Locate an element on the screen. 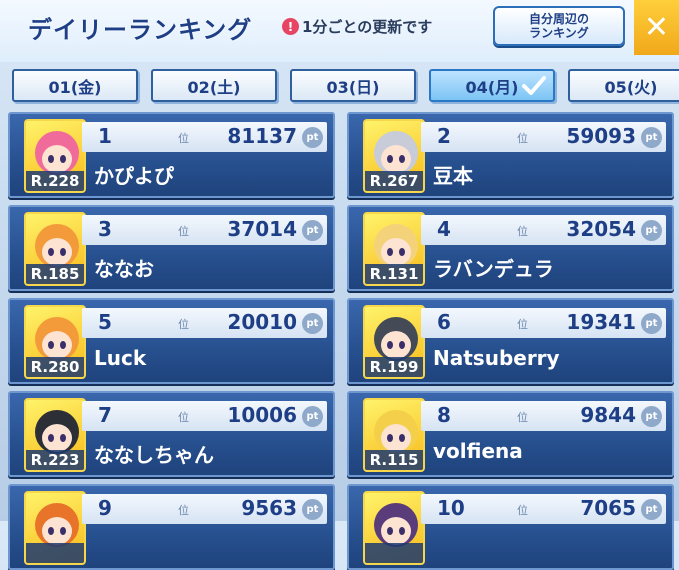 This screenshot has width=679, height=570. player-level: R.115 is located at coordinates (394, 460).